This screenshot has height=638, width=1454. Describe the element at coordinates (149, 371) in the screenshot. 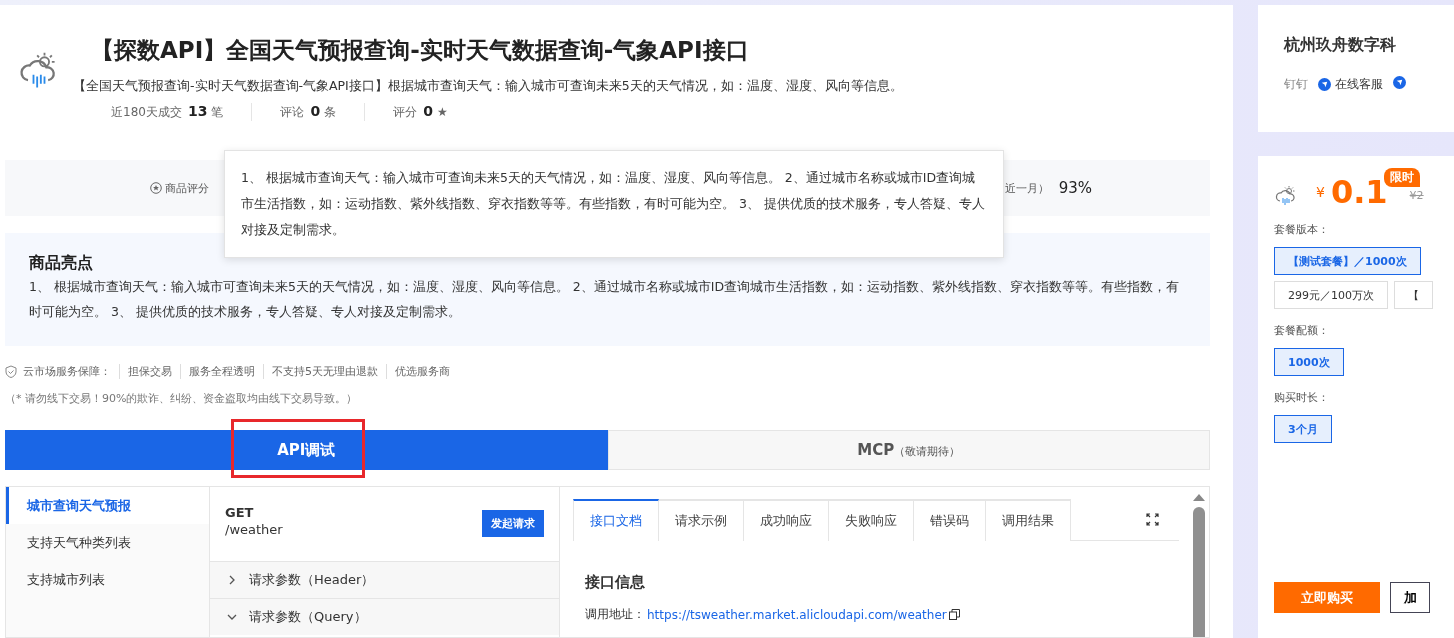

I see `guarantee-item: 担保交易` at that location.